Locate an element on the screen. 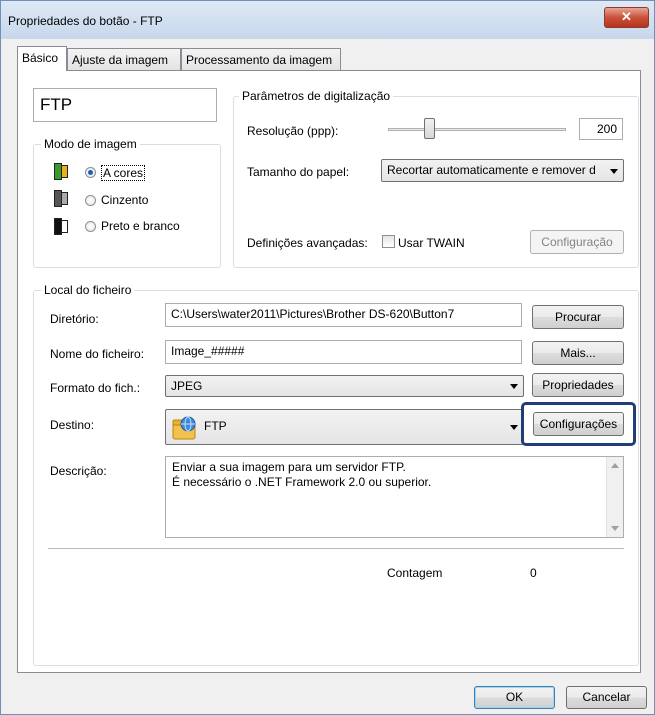  configuration-button: Configuração is located at coordinates (577, 242).